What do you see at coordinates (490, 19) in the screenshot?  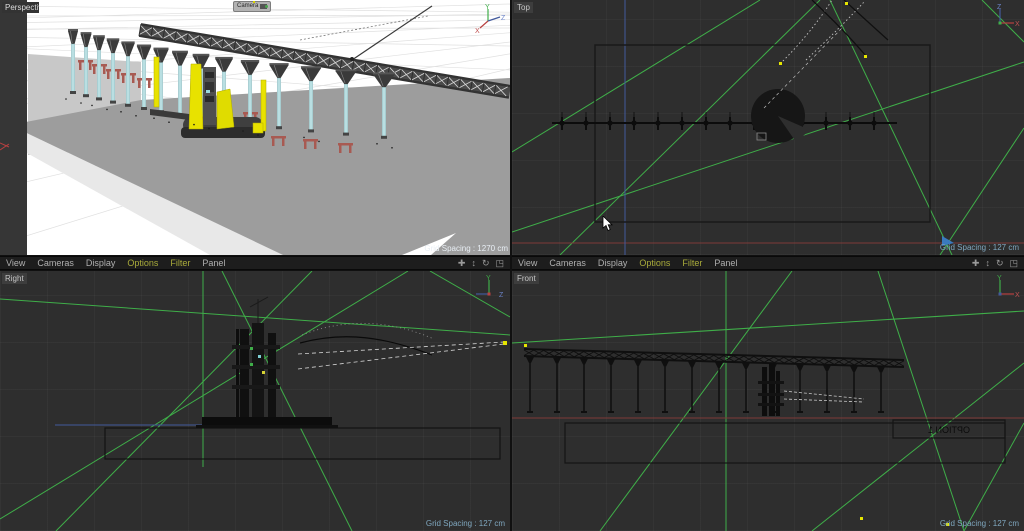 I see `axis-gizmo-perspective: Y Z X` at bounding box center [490, 19].